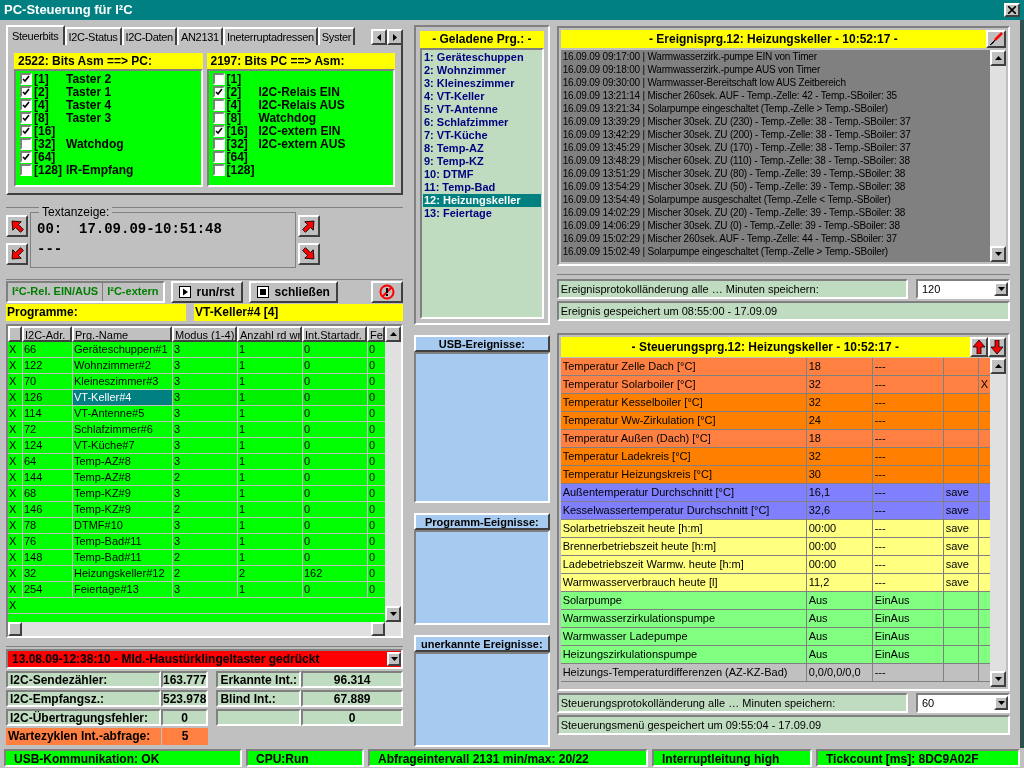  Describe the element at coordinates (204, 659) in the screenshot. I see `alert-dropdown: 13.08.09-12:38:10 - Mld.-Haustürklingeltaster gedrückt` at that location.